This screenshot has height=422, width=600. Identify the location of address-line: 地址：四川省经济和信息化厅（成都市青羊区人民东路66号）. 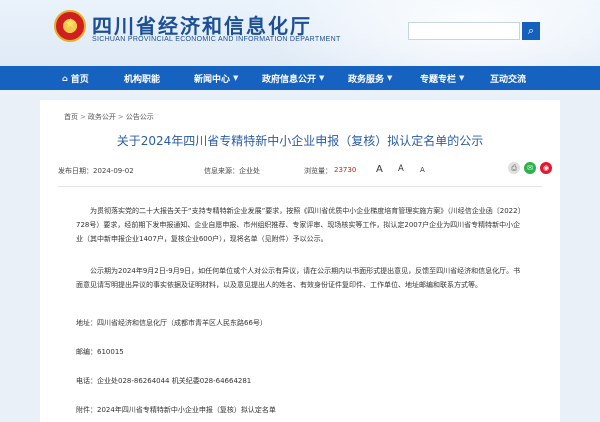
(171, 323).